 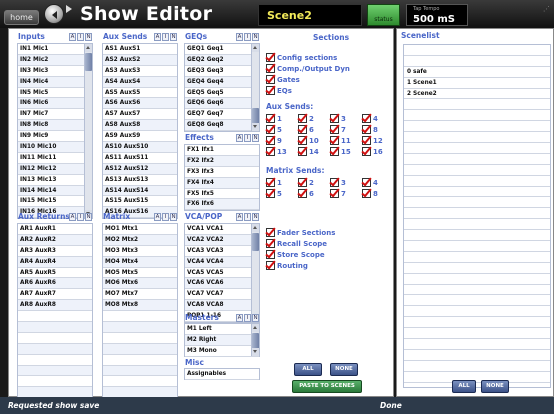 I want to click on scroll-up-icon, so click(x=88, y=48).